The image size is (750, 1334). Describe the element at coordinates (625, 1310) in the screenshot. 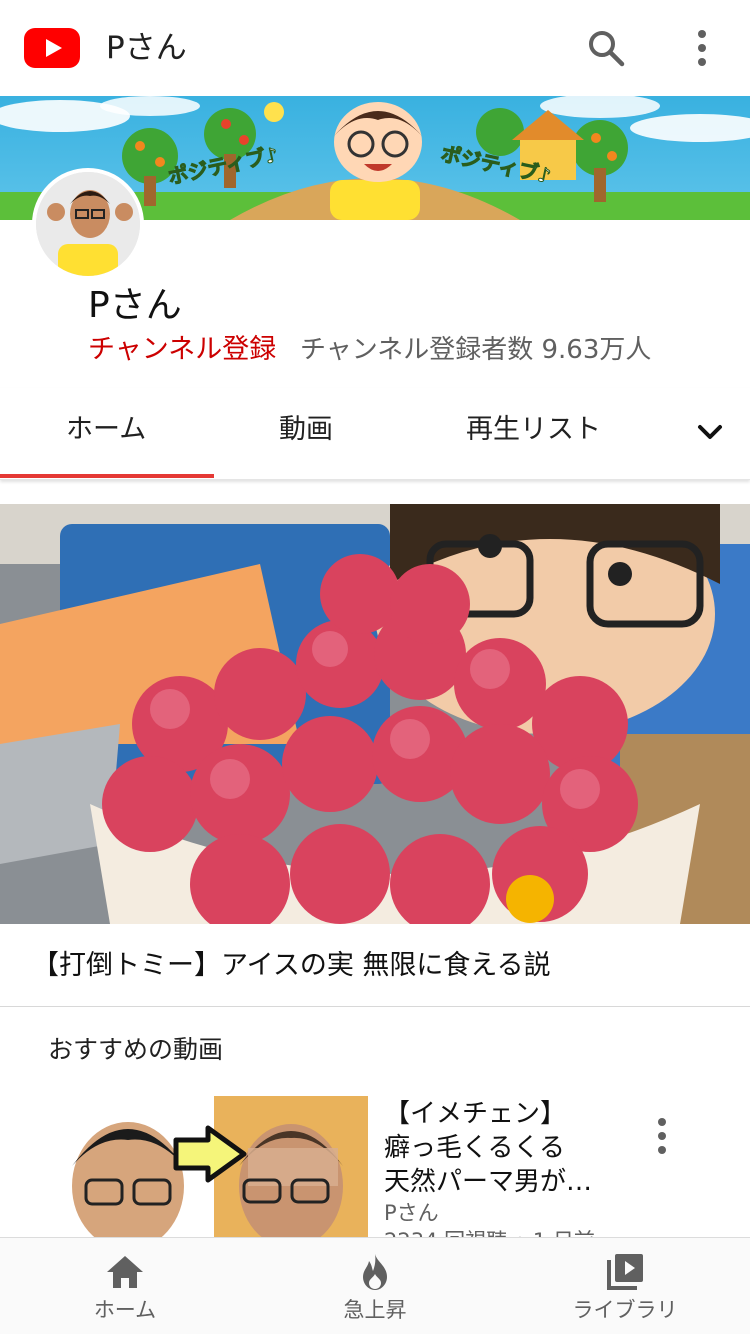

I see `nav-label: ライブラリ` at that location.